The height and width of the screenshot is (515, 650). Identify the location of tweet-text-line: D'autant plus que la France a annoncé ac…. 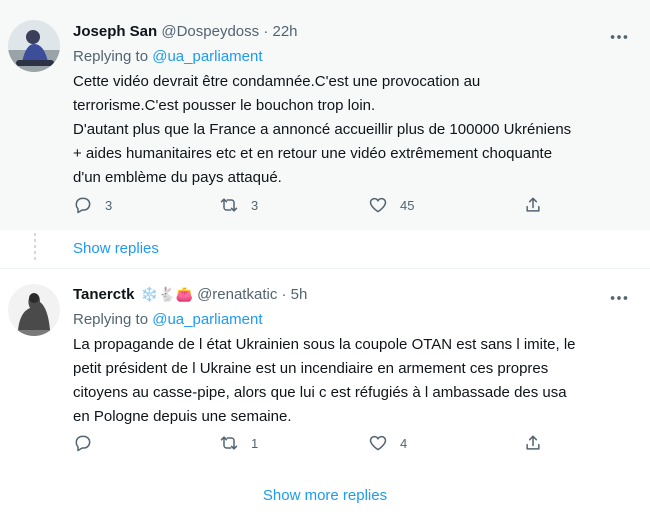
(322, 129).